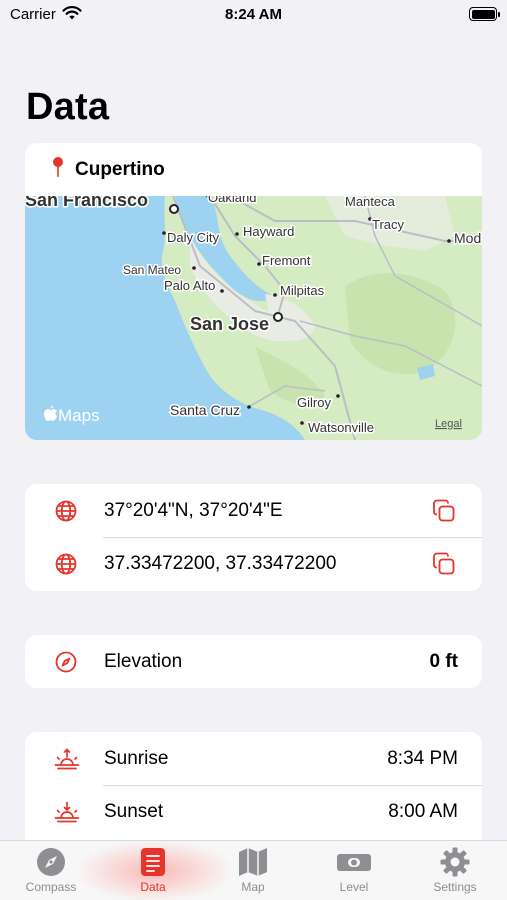  Describe the element at coordinates (189, 285) in the screenshot. I see `map-label-palo-alto: Palo Alto` at that location.